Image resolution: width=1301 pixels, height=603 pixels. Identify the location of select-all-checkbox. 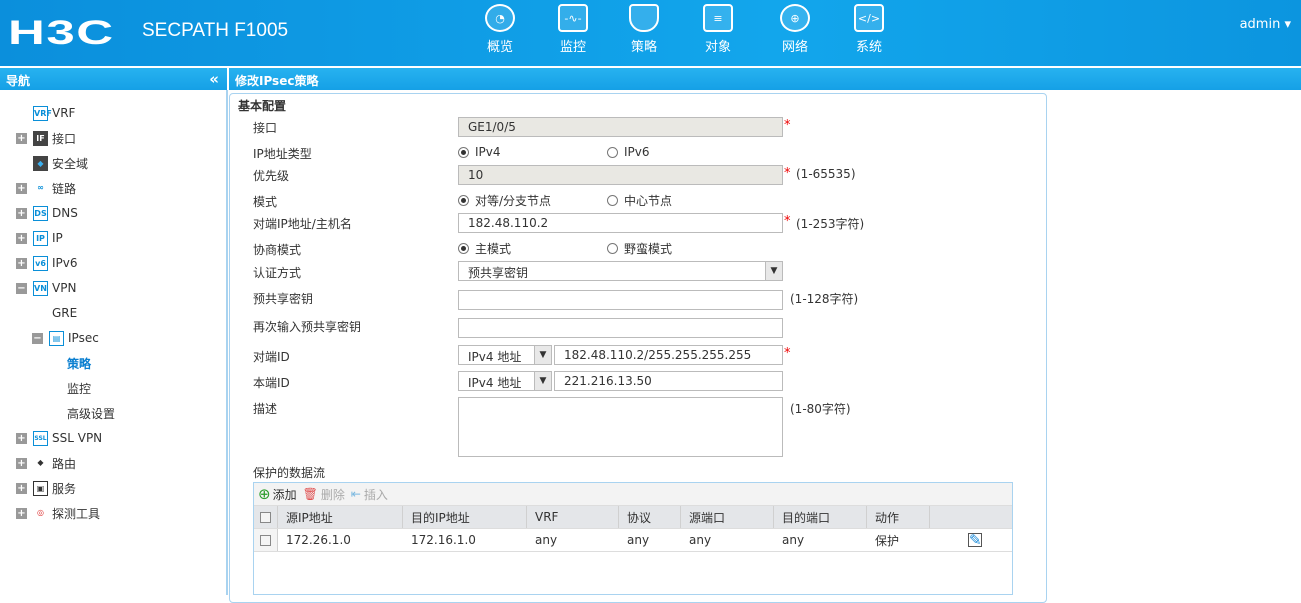
(265, 517).